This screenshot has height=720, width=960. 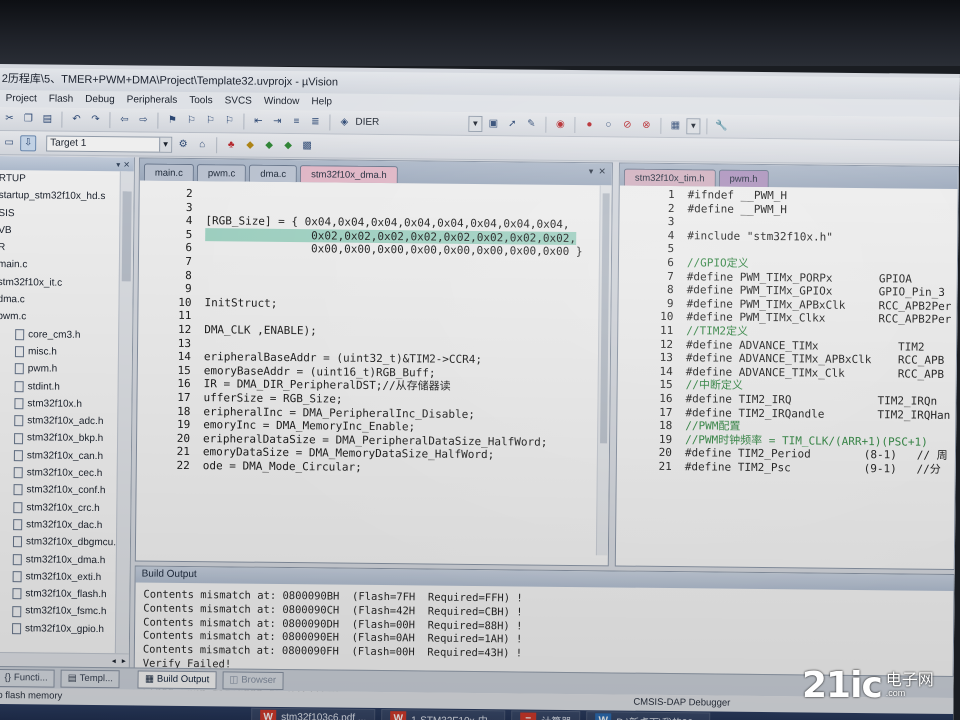 I want to click on options-for-target-icon: ⚙, so click(x=183, y=144).